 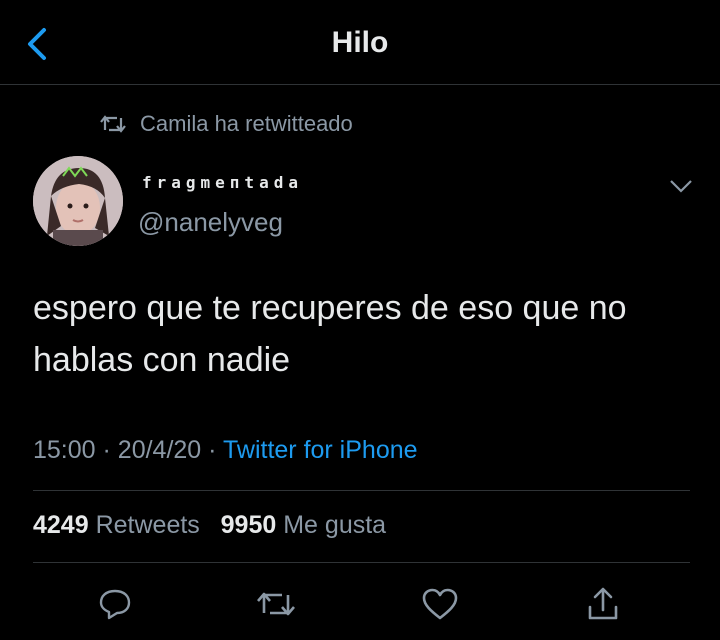 What do you see at coordinates (64, 450) in the screenshot?
I see `tweet-time: 15:00` at bounding box center [64, 450].